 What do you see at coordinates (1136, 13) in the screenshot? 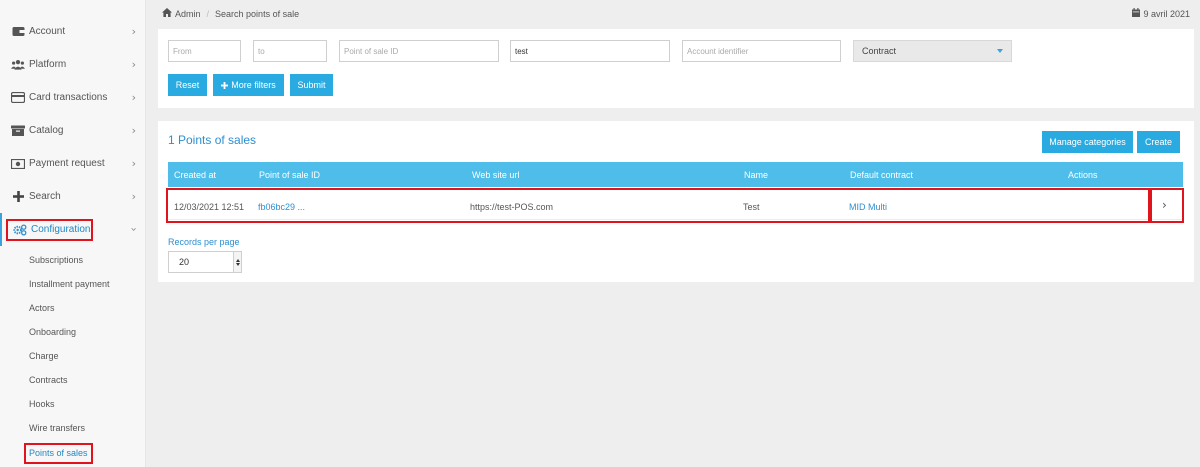
I see `calendar-icon` at bounding box center [1136, 13].